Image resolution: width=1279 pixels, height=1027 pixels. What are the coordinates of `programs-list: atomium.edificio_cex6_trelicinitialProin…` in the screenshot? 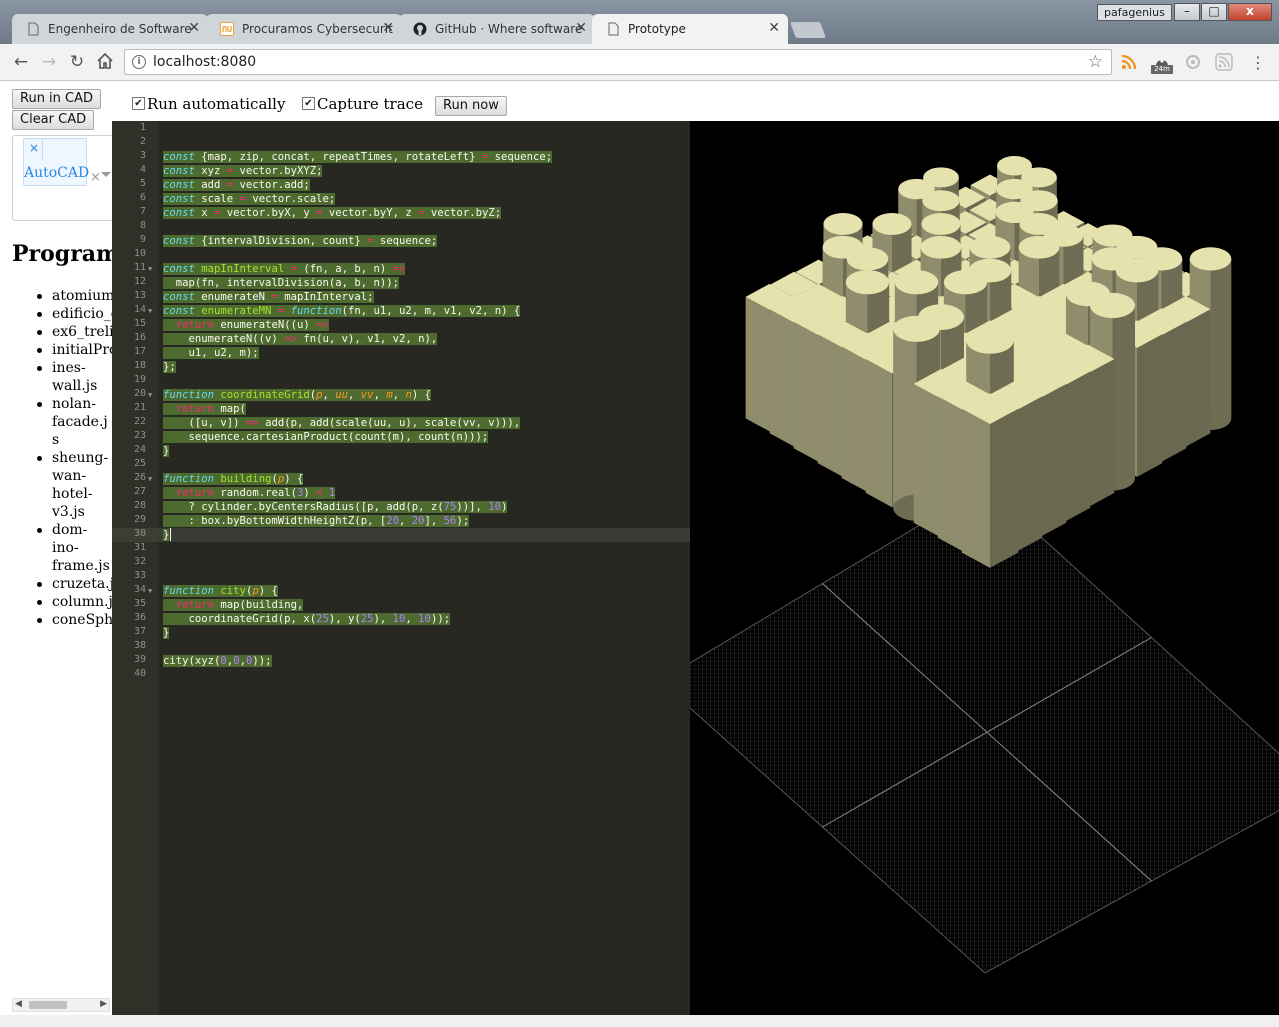 It's located at (56, 458).